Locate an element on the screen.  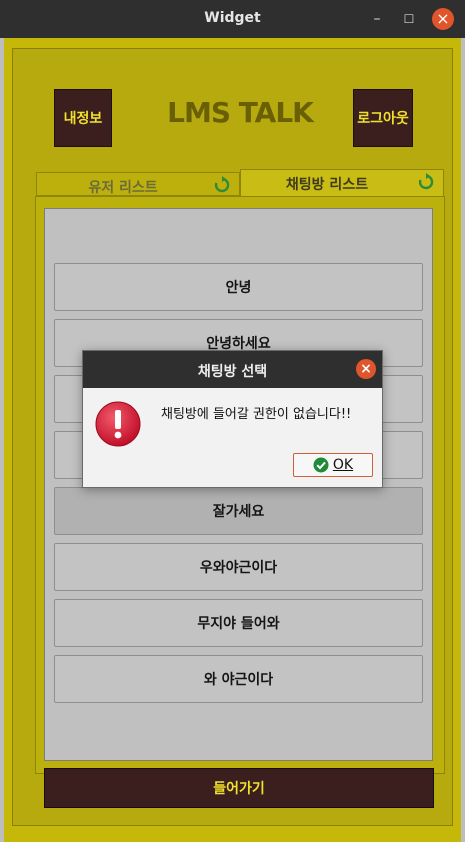
error-dialog: 채팅방 선택 × 채팅방에 들어갈 권한이 없습니다!! OK is located at coordinates (232, 419).